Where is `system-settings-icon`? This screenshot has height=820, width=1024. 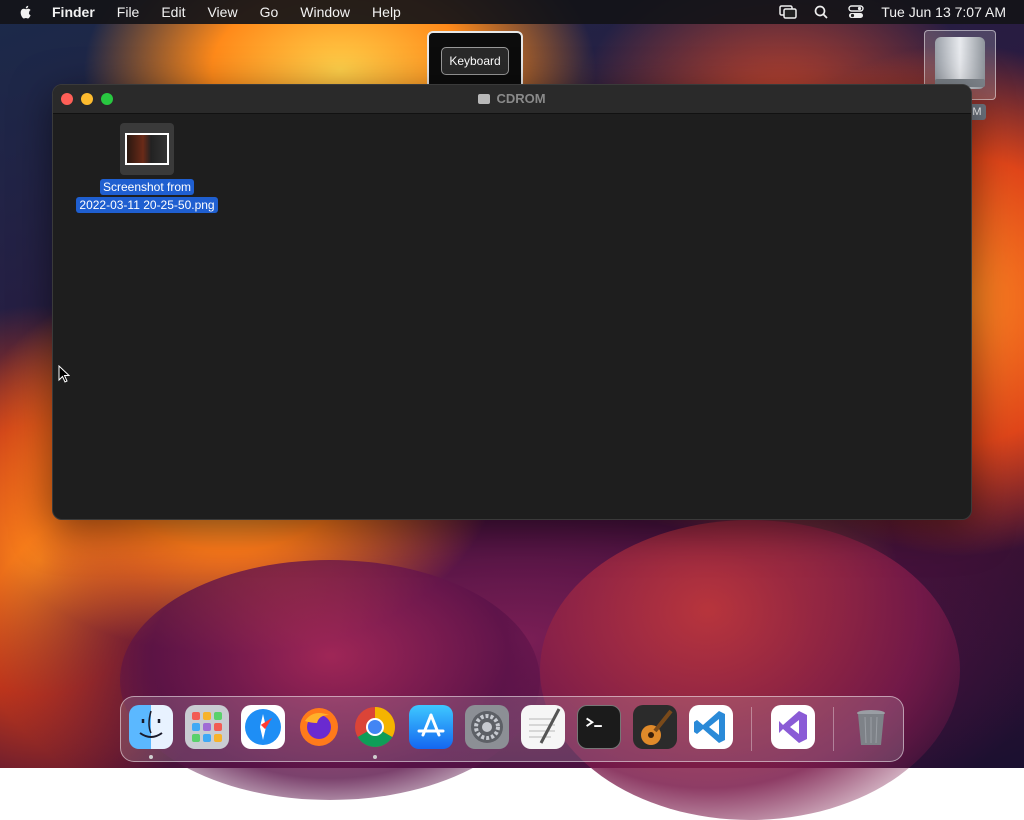
system-settings-icon is located at coordinates (487, 727).